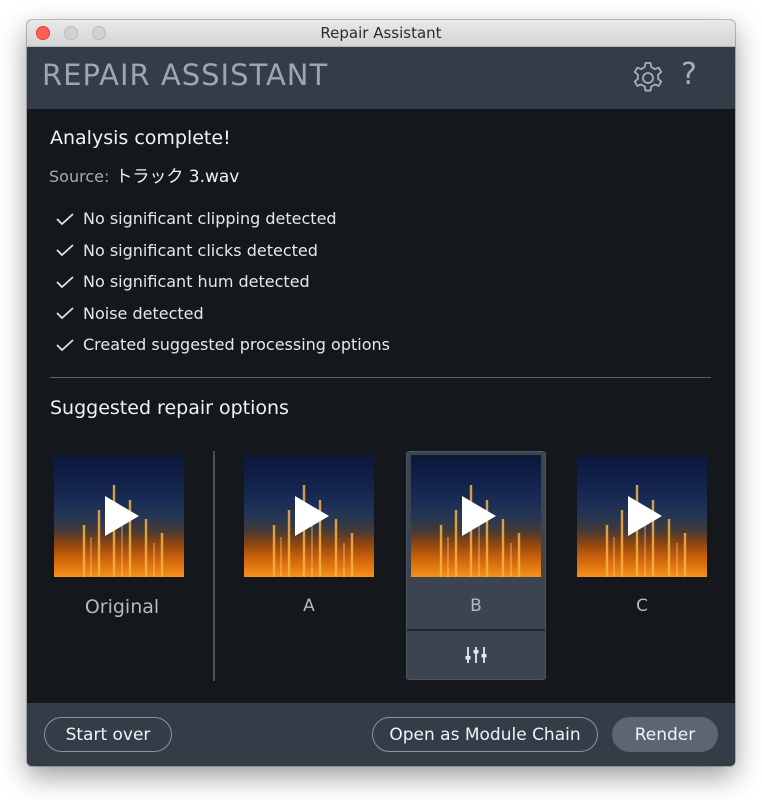 The image size is (762, 800). What do you see at coordinates (143, 313) in the screenshot?
I see `result-text: Noise detected` at bounding box center [143, 313].